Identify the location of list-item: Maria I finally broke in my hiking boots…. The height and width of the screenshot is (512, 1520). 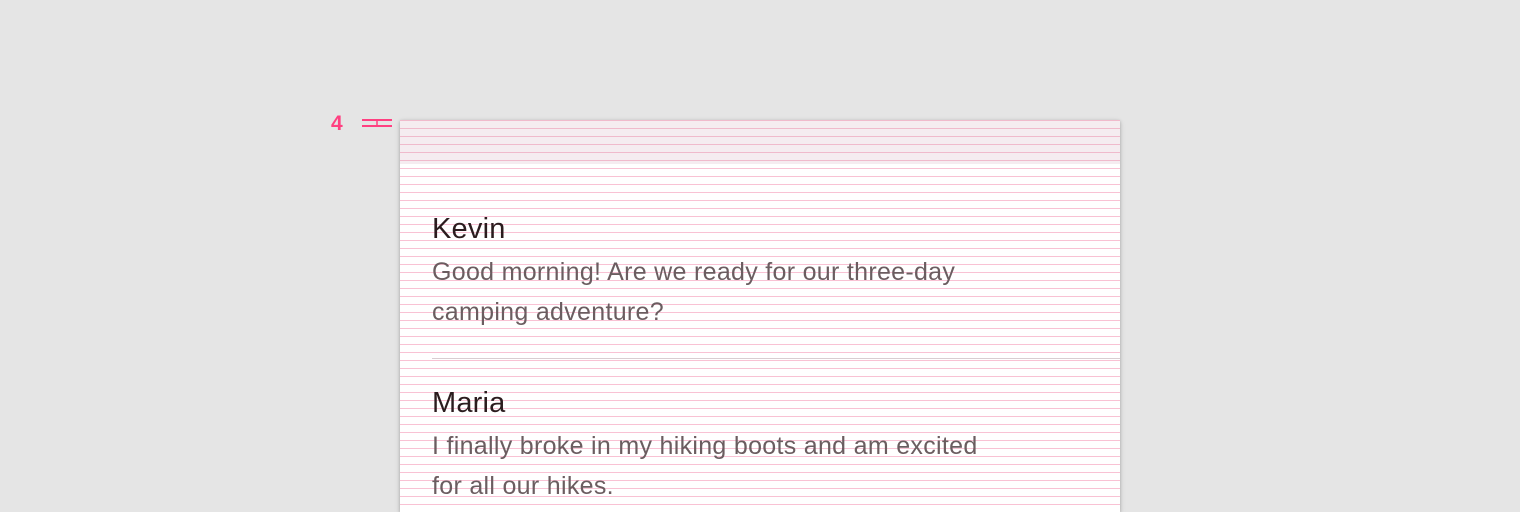
(712, 445).